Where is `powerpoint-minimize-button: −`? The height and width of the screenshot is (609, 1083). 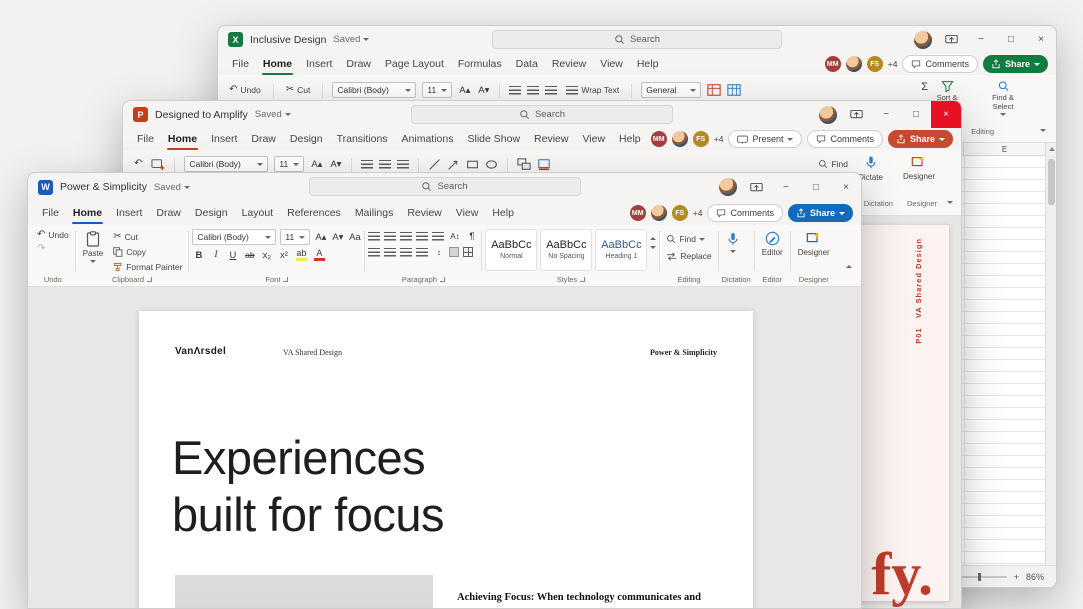 powerpoint-minimize-button: − is located at coordinates (886, 114).